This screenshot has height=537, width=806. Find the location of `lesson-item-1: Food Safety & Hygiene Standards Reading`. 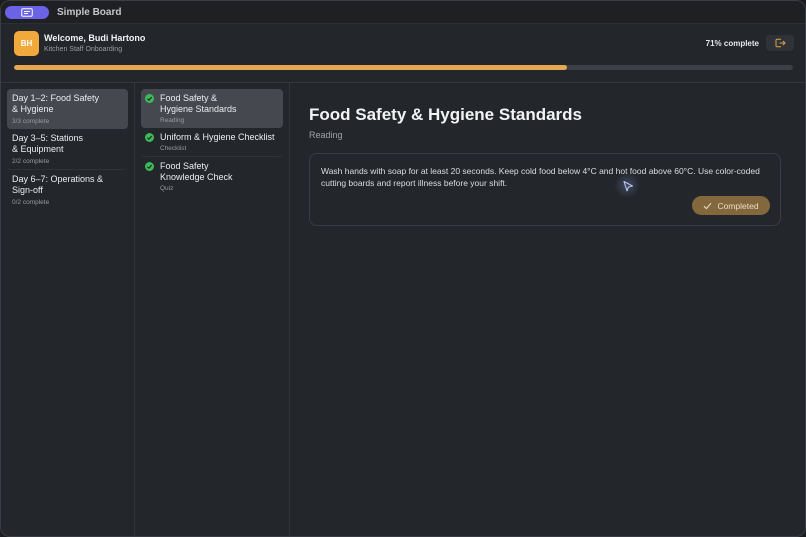

lesson-item-1: Food Safety & Hygiene Standards Reading is located at coordinates (212, 108).